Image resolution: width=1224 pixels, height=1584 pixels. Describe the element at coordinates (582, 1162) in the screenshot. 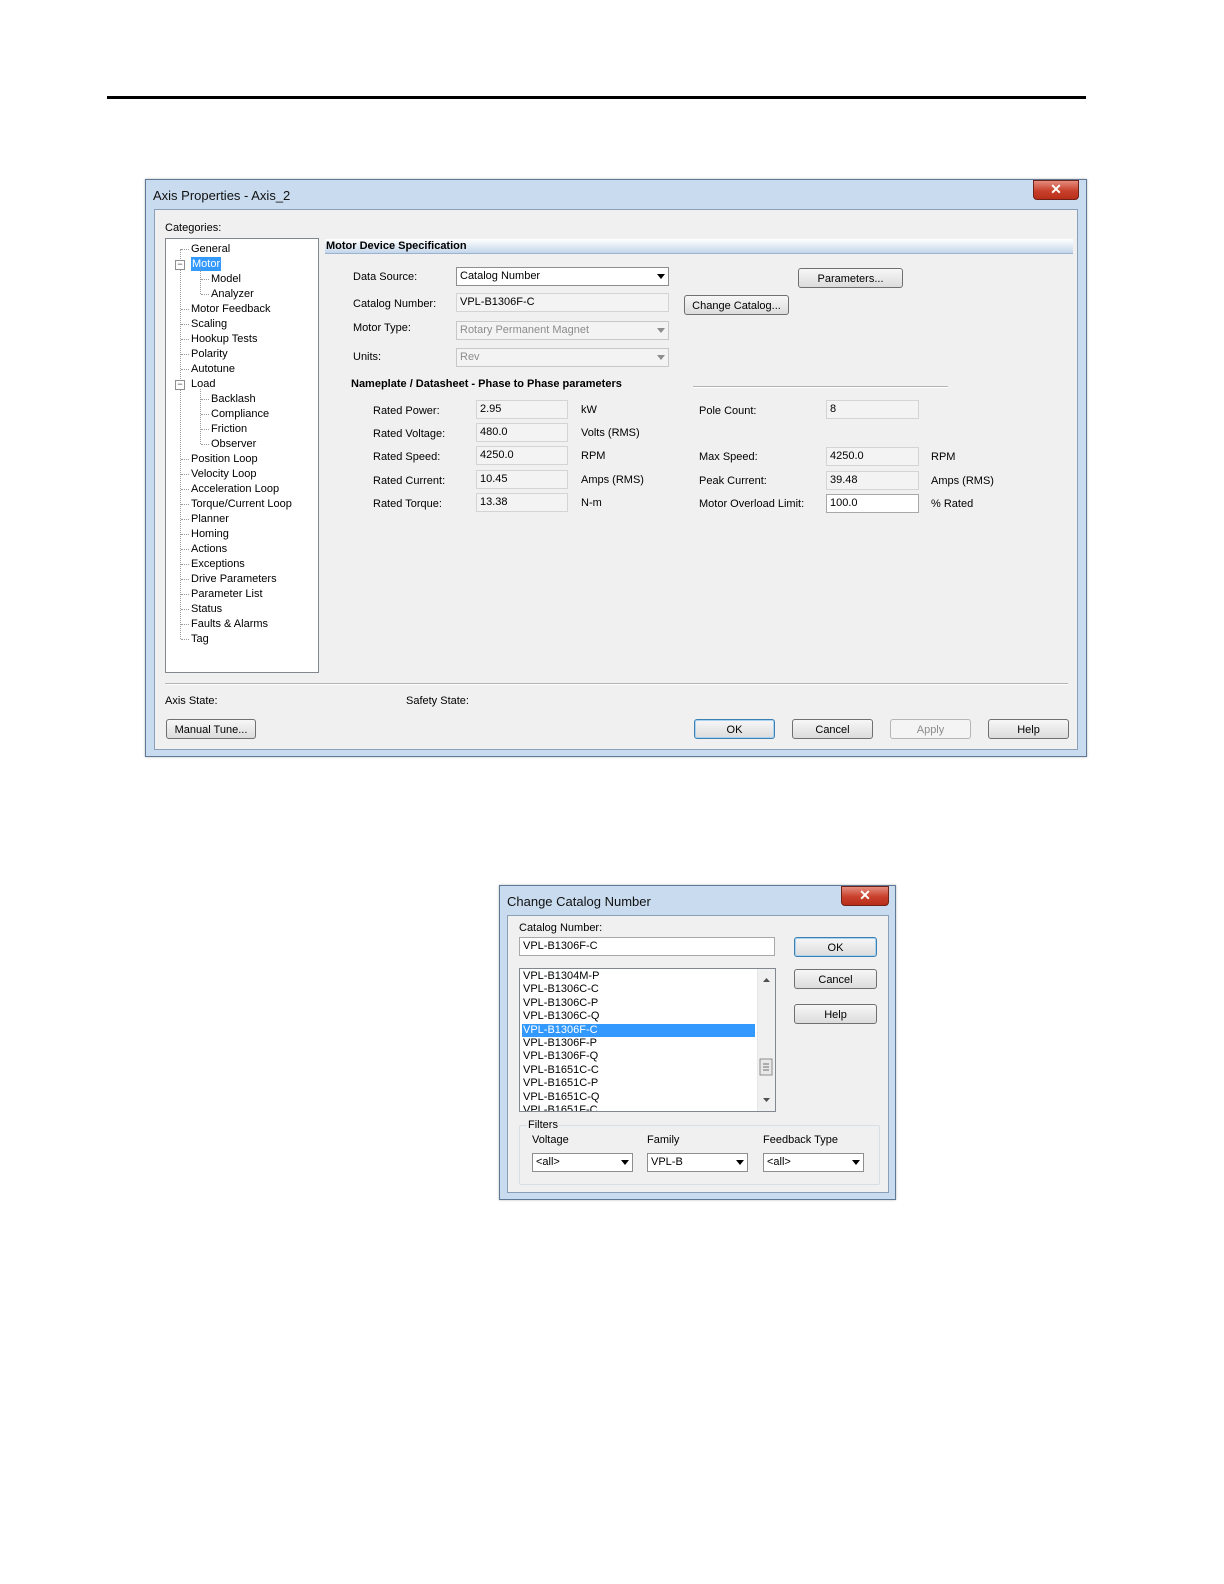

I see `voltage-select: <all>` at that location.